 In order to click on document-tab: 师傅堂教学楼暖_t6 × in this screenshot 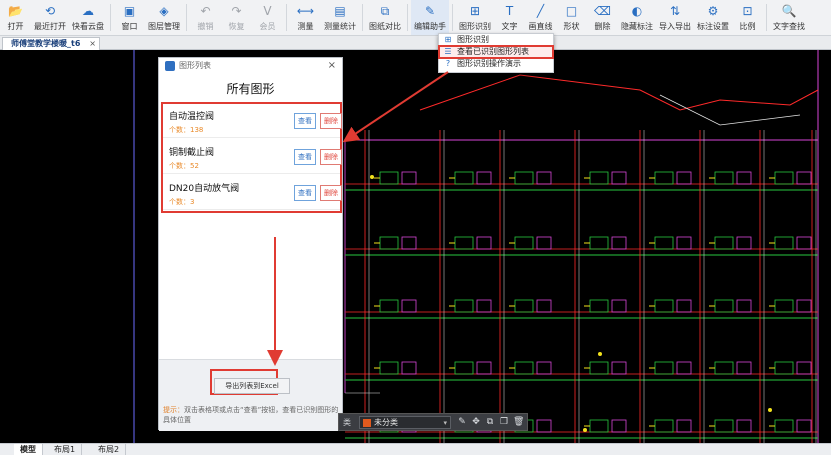, I will do `click(51, 43)`.